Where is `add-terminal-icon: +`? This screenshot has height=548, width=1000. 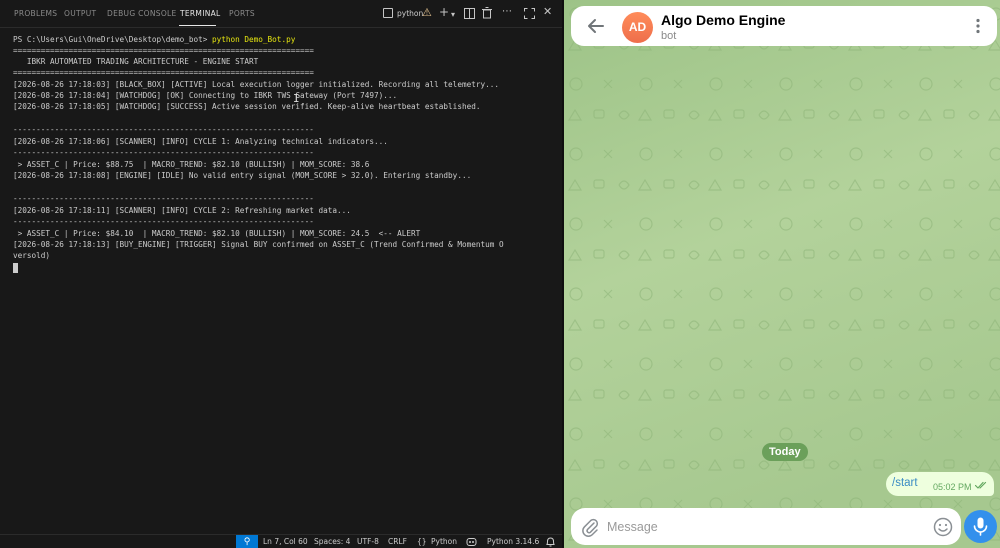
add-terminal-icon: + is located at coordinates (444, 12).